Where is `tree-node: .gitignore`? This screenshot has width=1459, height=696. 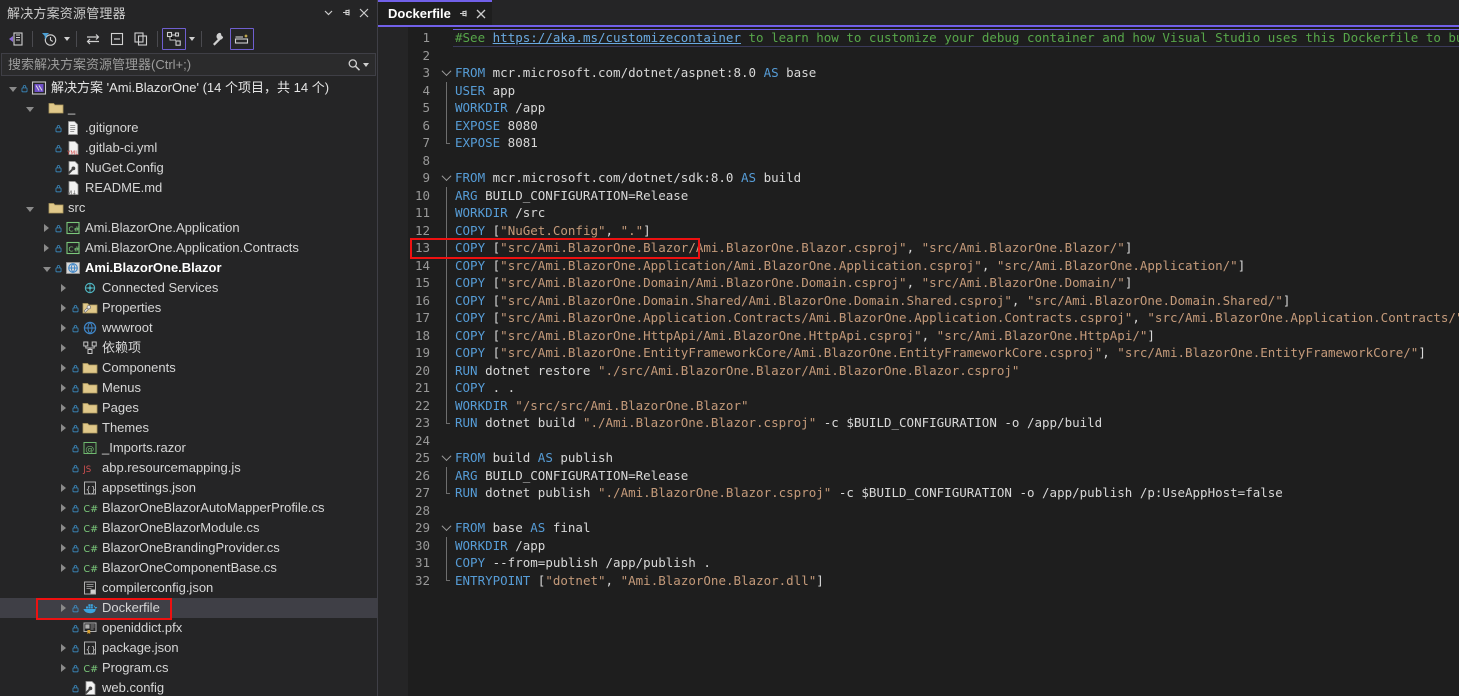
tree-node: .gitignore is located at coordinates (188, 128).